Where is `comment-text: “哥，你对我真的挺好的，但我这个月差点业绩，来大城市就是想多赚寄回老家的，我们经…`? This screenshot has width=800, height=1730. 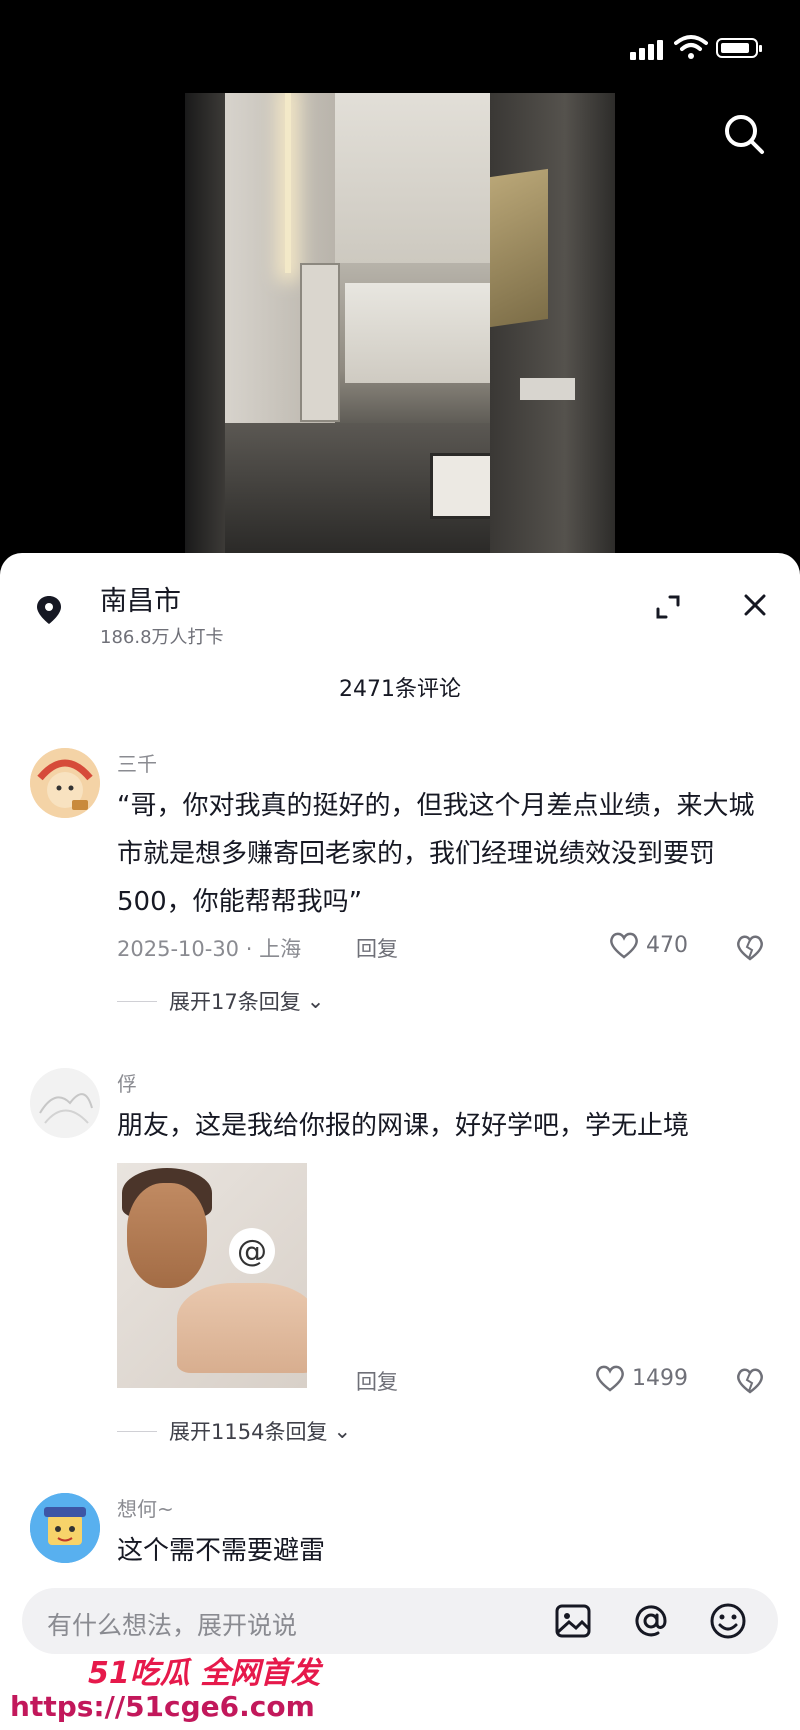
comment-text: “哥，你对我真的挺好的，但我这个月差点业绩，来大城市就是想多赚寄回老家的，我们经… is located at coordinates (436, 854).